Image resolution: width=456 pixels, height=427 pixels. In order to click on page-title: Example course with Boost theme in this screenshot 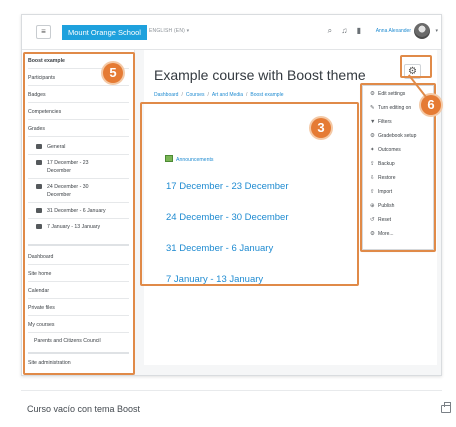, I will do `click(260, 75)`.